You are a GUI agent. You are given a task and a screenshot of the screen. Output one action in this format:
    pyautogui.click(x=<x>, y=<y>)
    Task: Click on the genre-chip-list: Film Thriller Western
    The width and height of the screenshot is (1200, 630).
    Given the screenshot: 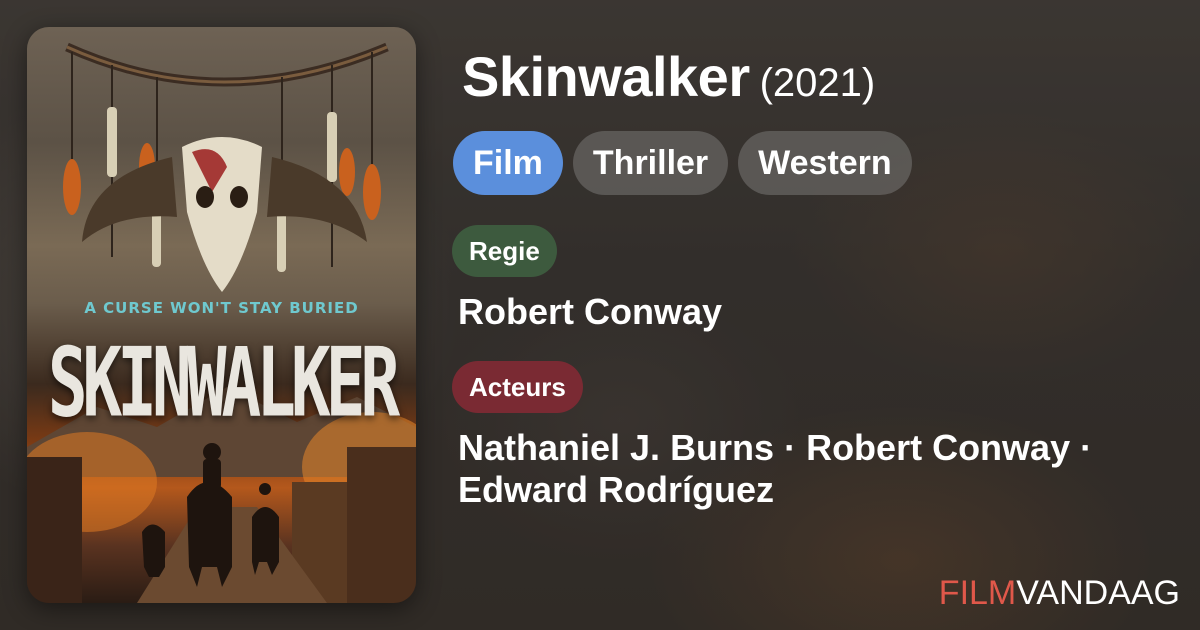 What is the action you would take?
    pyautogui.click(x=682, y=163)
    